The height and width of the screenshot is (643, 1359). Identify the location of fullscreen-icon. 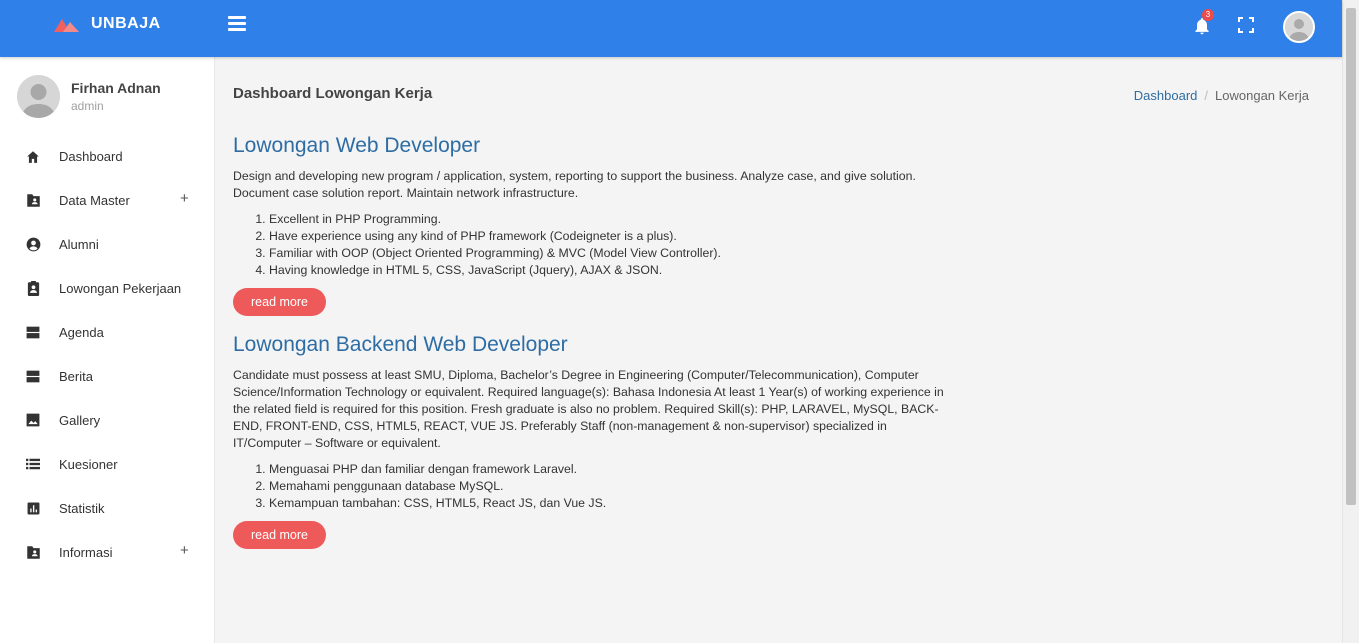
(1246, 25).